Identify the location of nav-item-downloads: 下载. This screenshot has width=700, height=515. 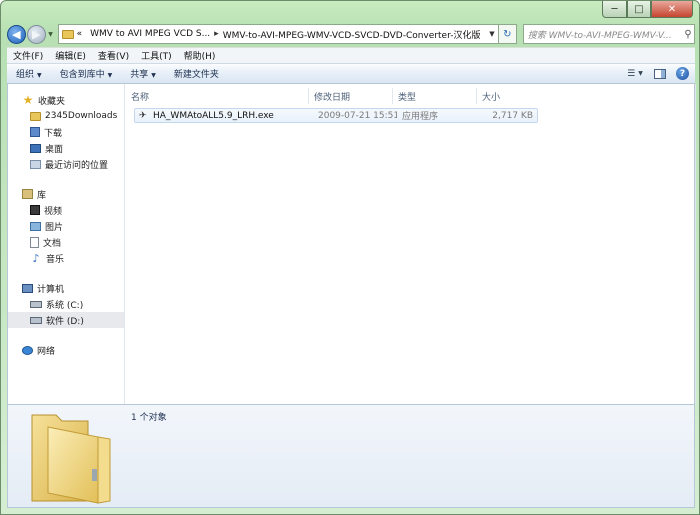
(66, 132).